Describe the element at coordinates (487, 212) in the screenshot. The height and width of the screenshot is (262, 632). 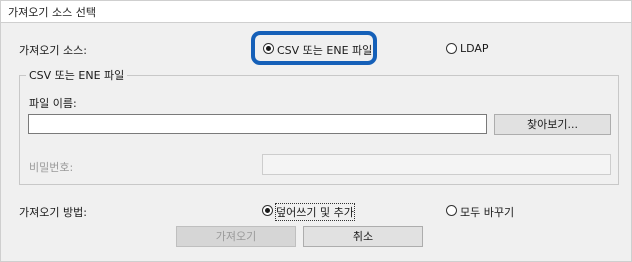
I see `radio-replace-all-label: 모두 바꾸기` at that location.